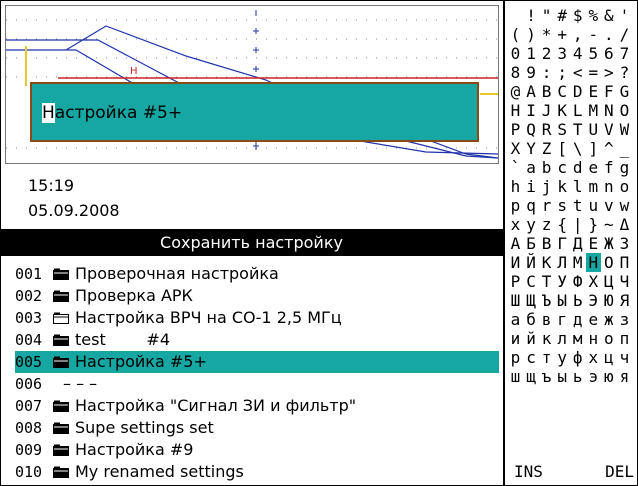 The image size is (638, 486). What do you see at coordinates (531, 15) in the screenshot?
I see `character-key: !` at bounding box center [531, 15].